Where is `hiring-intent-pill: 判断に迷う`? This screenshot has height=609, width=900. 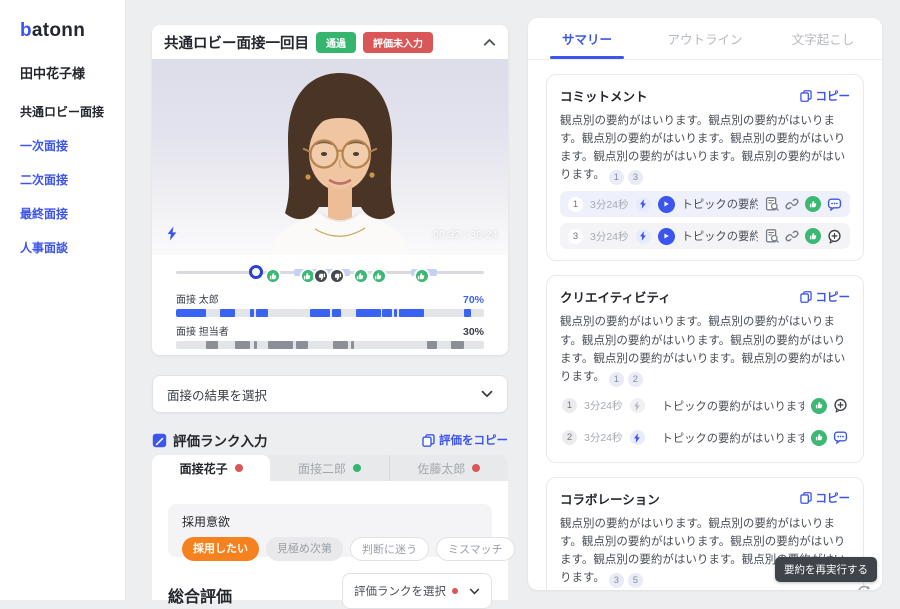 hiring-intent-pill: 判断に迷う is located at coordinates (389, 549).